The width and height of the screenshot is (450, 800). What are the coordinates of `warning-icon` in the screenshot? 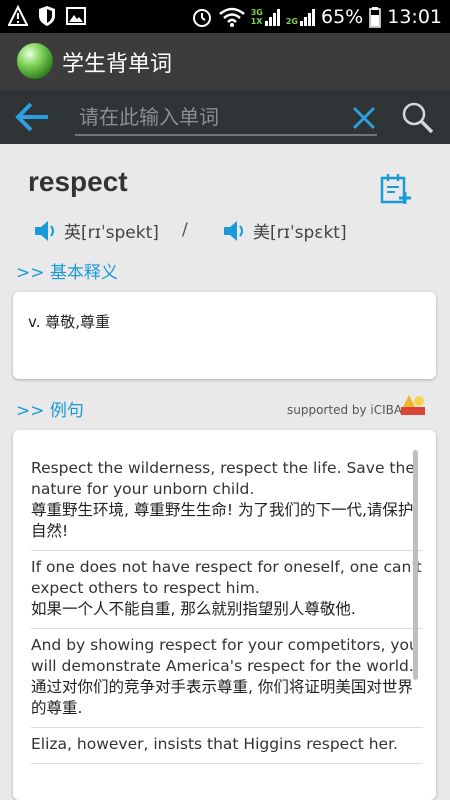 It's located at (18, 15).